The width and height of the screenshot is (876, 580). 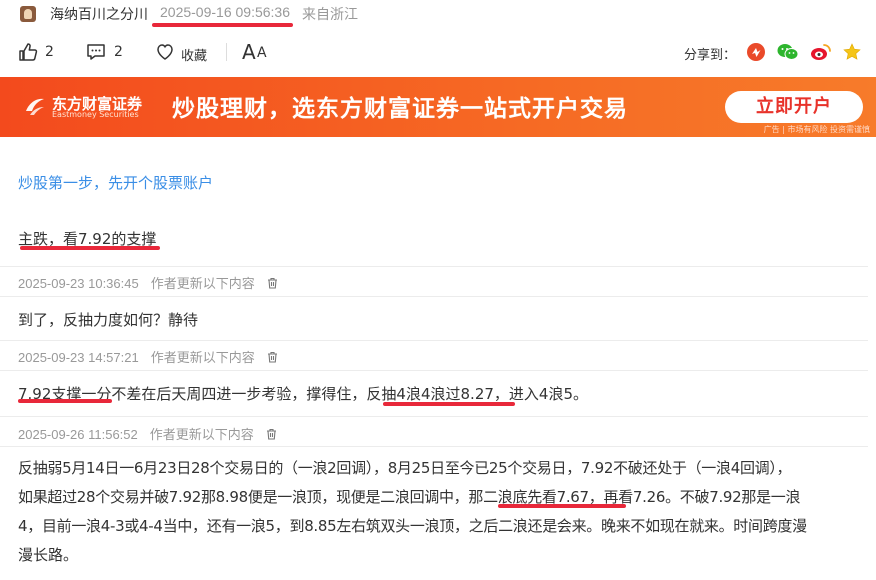 What do you see at coordinates (90, 248) in the screenshot?
I see `headline-underline` at bounding box center [90, 248].